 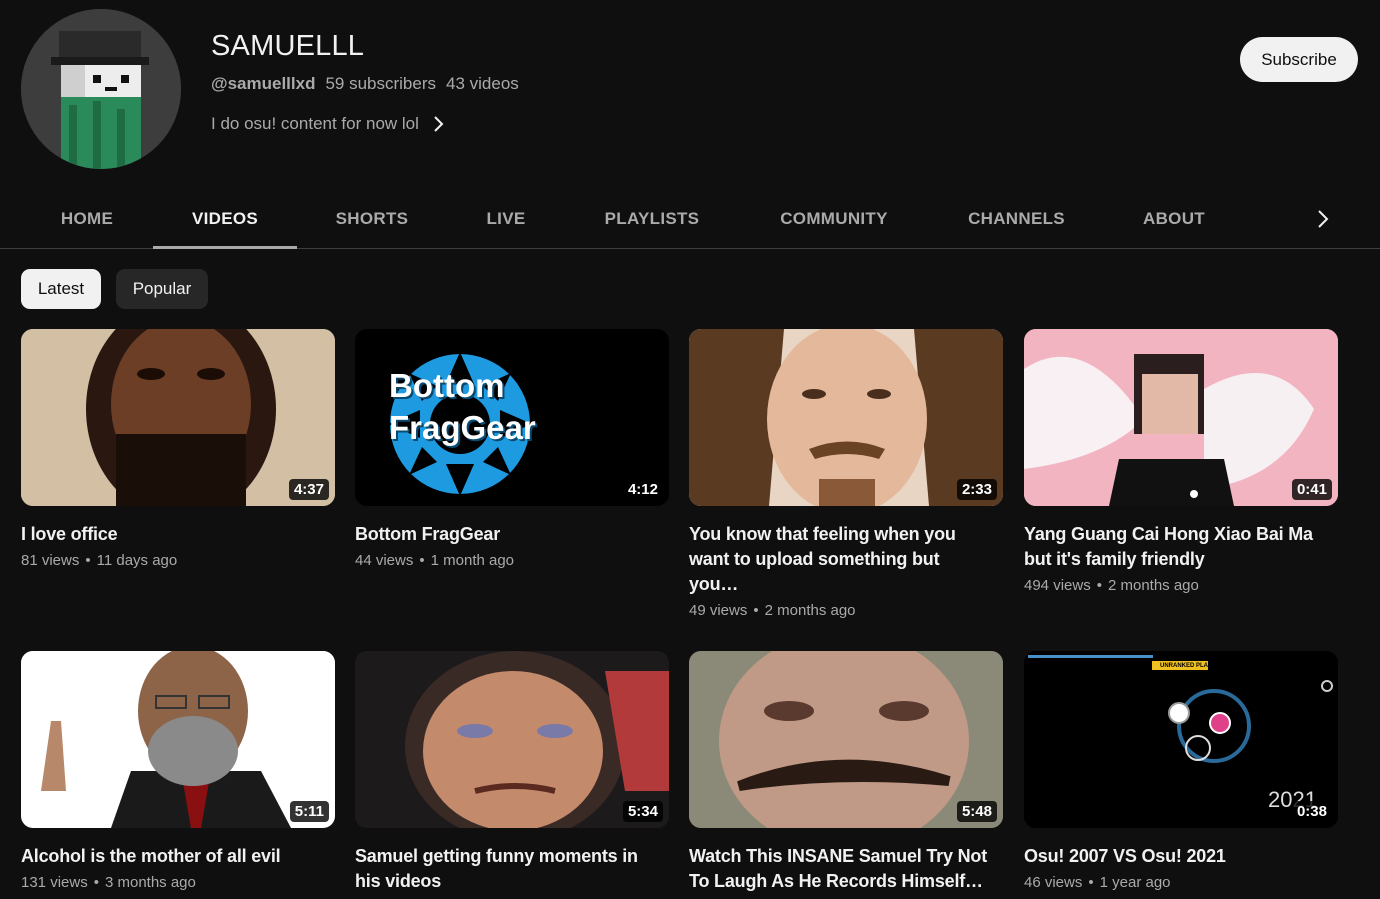 What do you see at coordinates (1311, 489) in the screenshot?
I see `video-duration: 0:41` at bounding box center [1311, 489].